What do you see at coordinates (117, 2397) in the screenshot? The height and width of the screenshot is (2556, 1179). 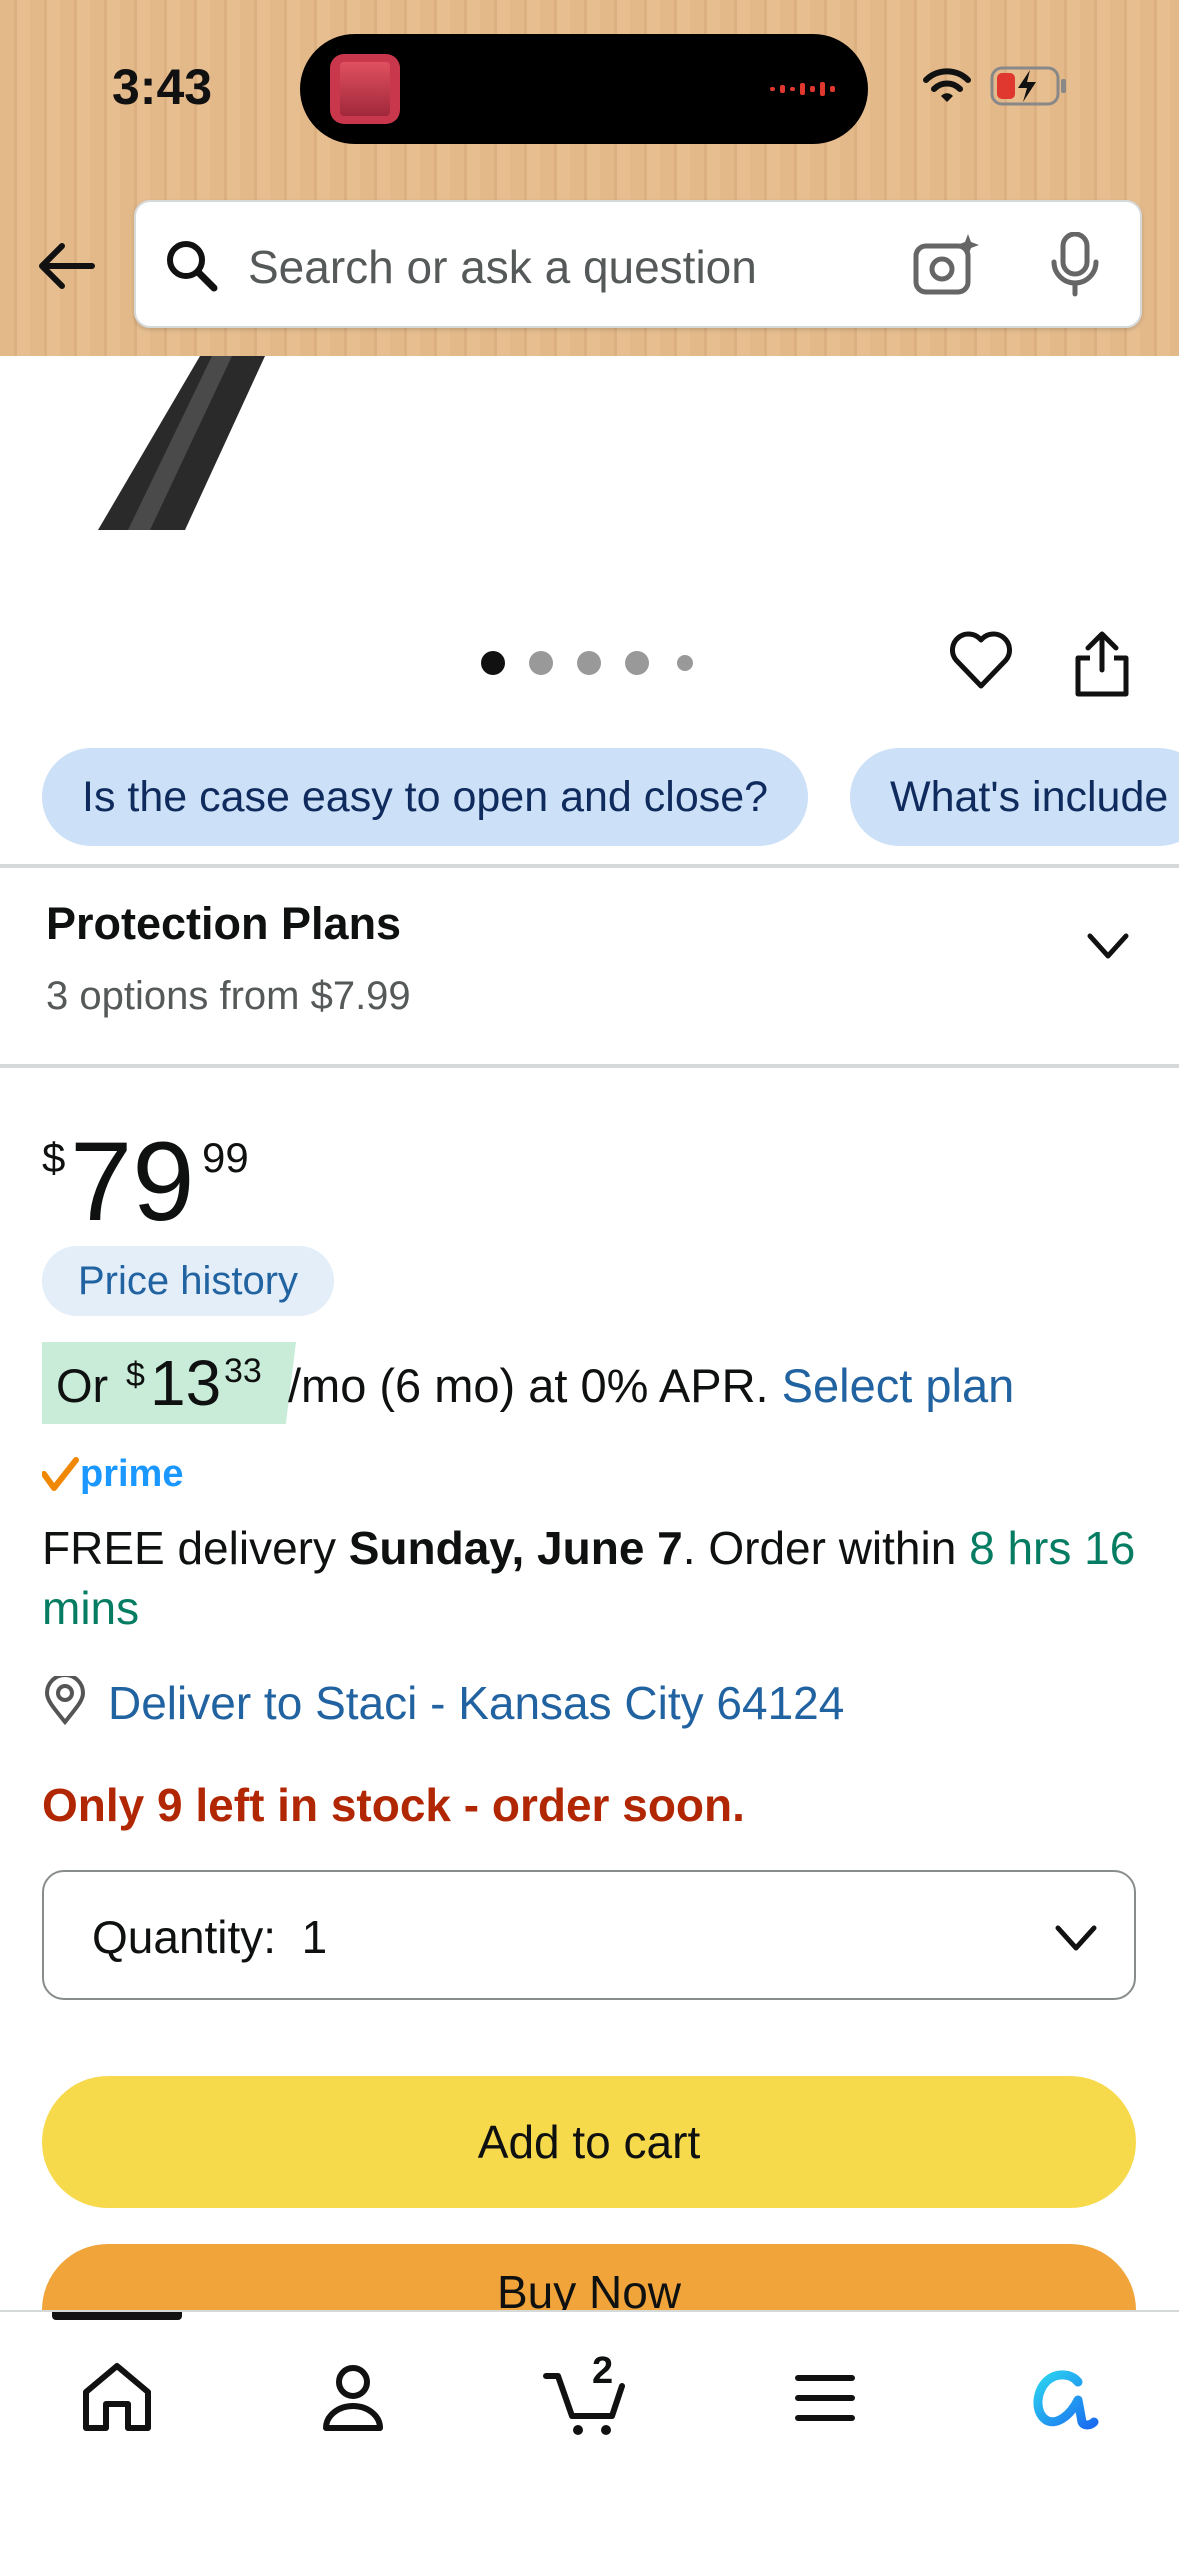 I see `home-icon` at bounding box center [117, 2397].